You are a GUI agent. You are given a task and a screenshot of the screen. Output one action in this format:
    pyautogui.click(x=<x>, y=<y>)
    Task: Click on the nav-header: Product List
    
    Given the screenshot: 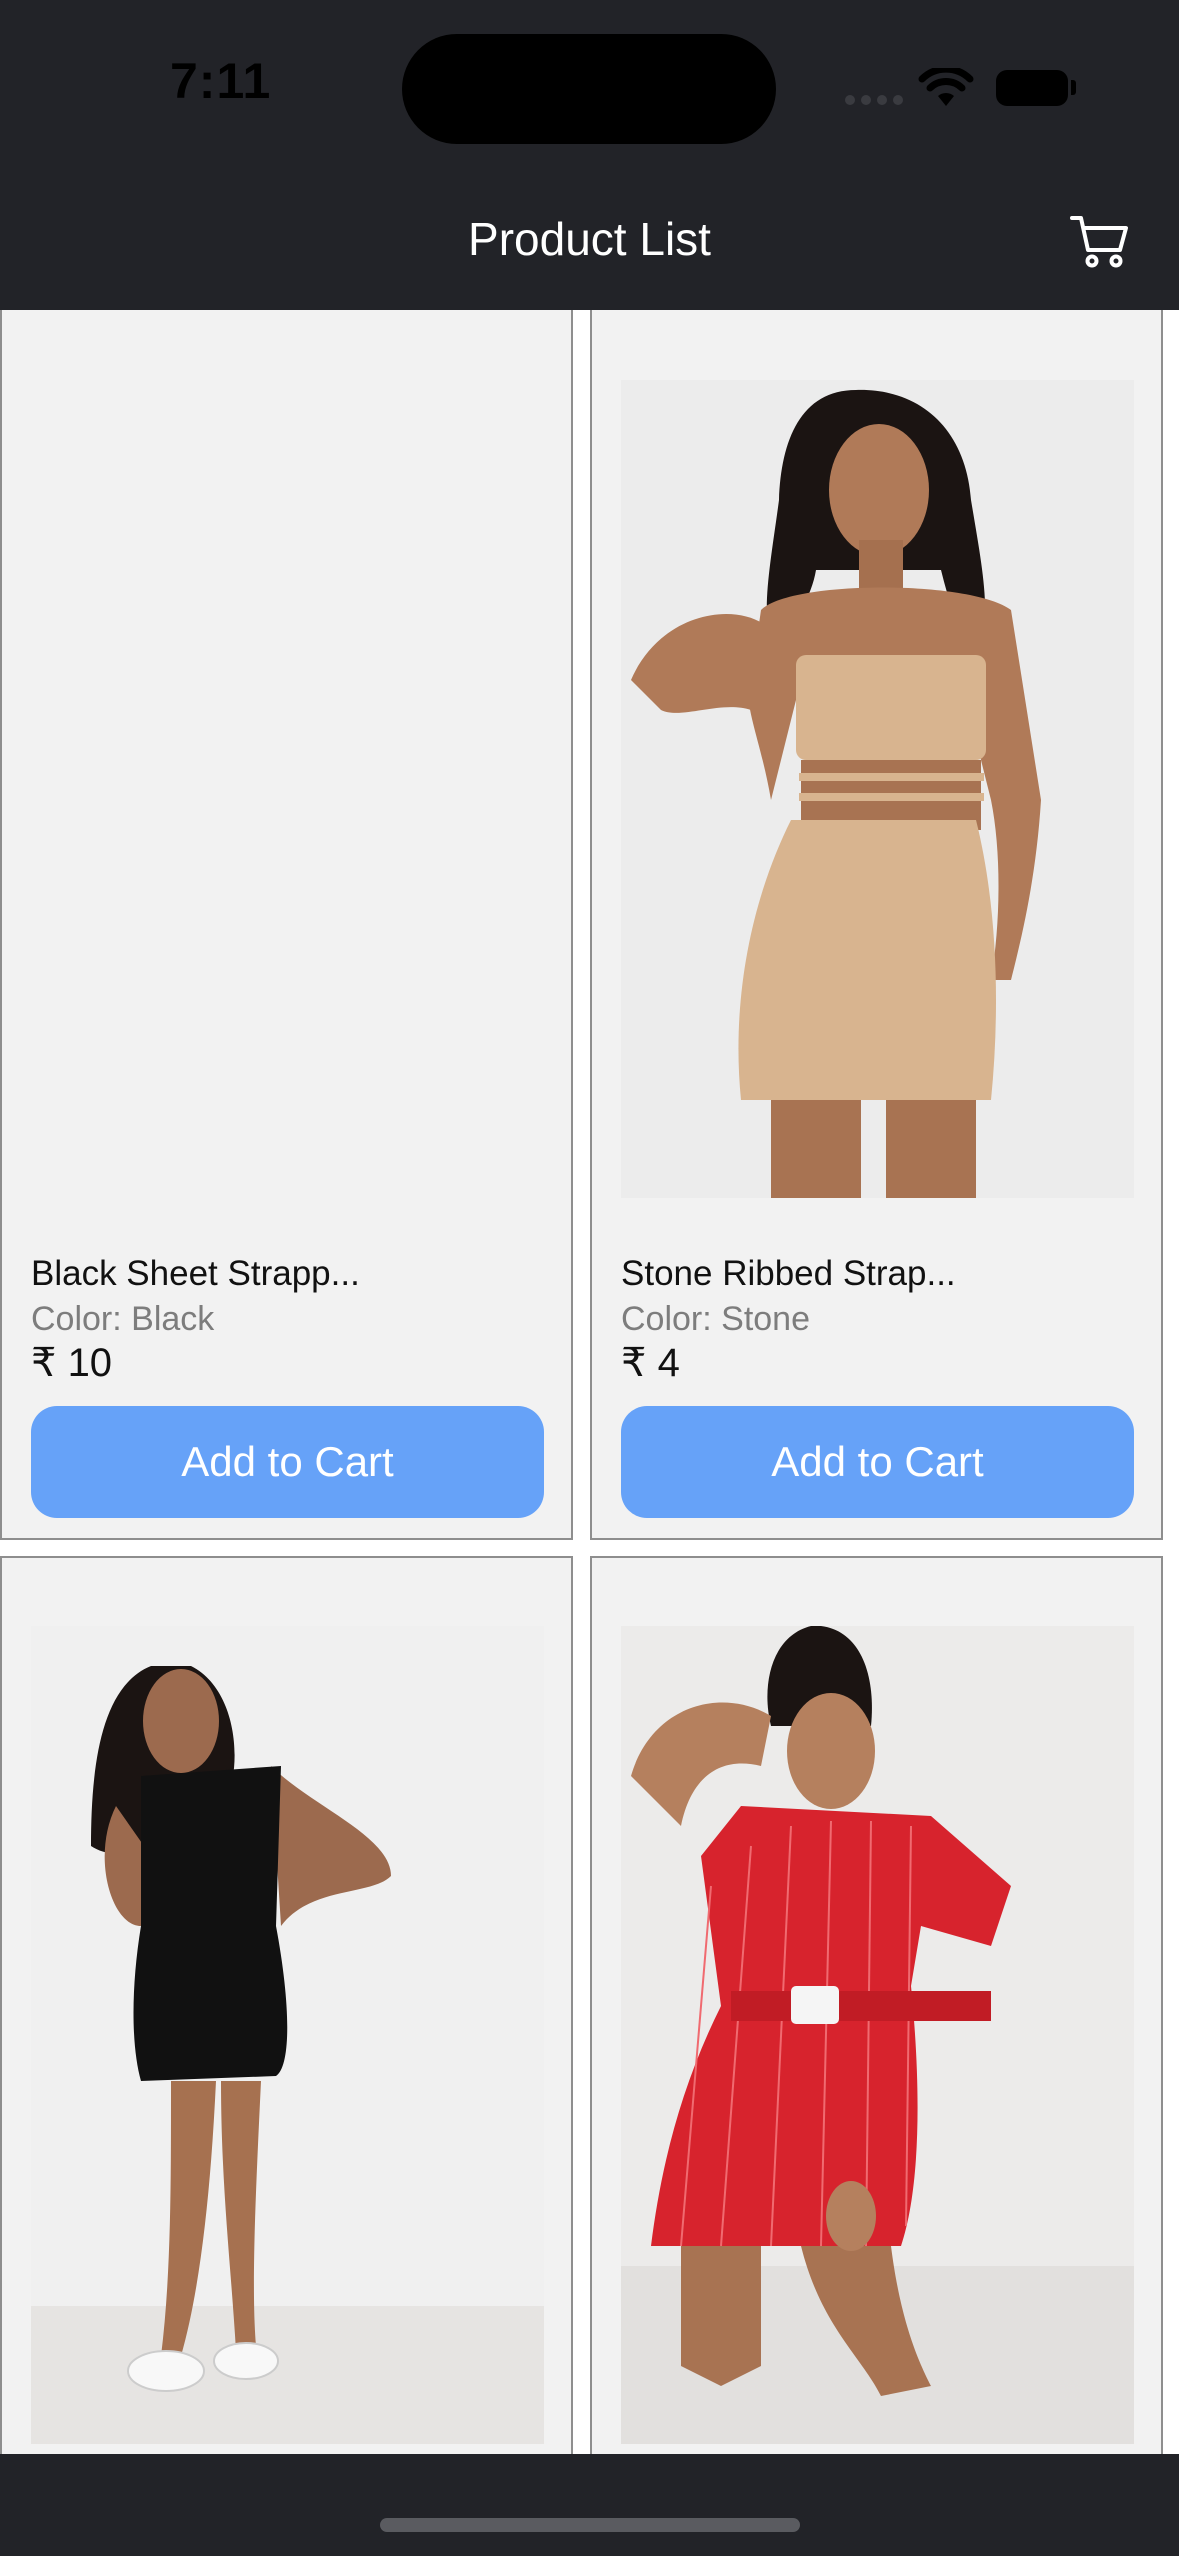 What is the action you would take?
    pyautogui.click(x=589, y=245)
    